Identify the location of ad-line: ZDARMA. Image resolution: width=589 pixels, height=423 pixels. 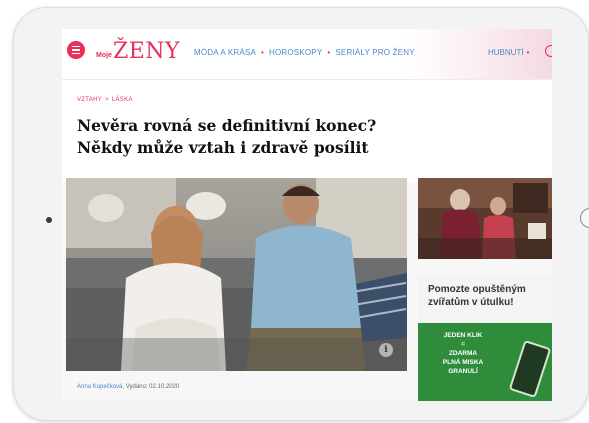
(463, 353).